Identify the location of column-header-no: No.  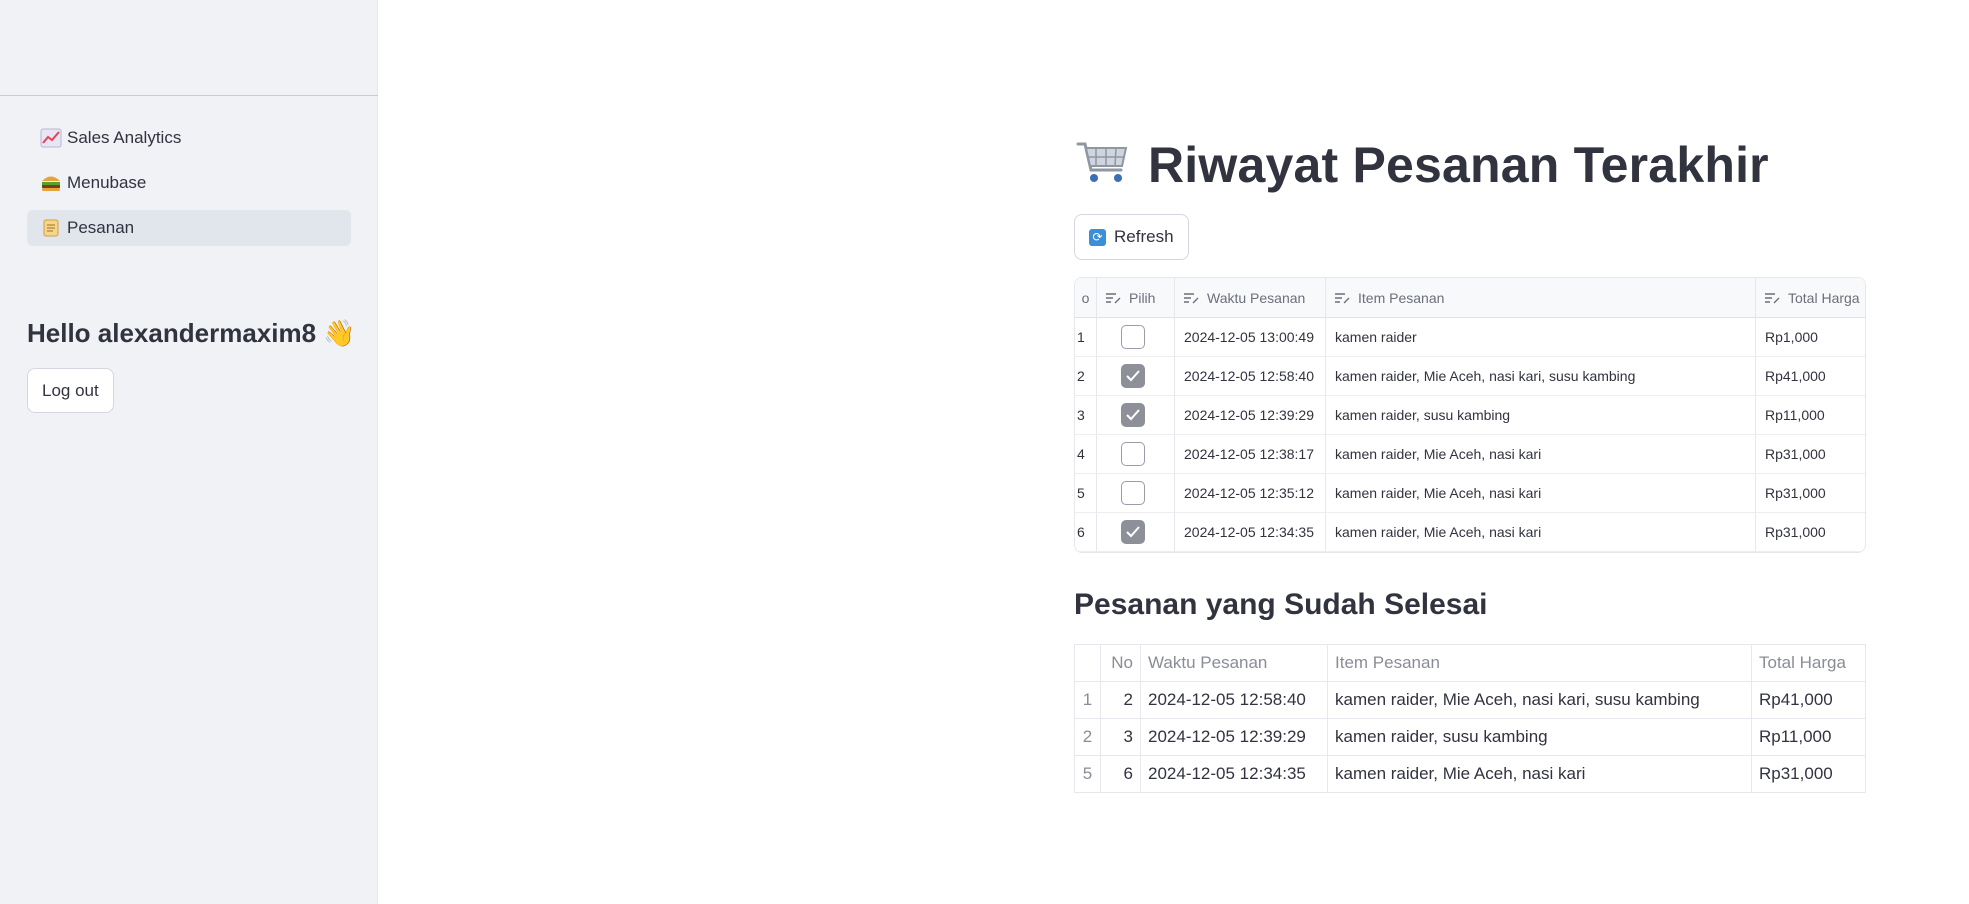
(1120, 663).